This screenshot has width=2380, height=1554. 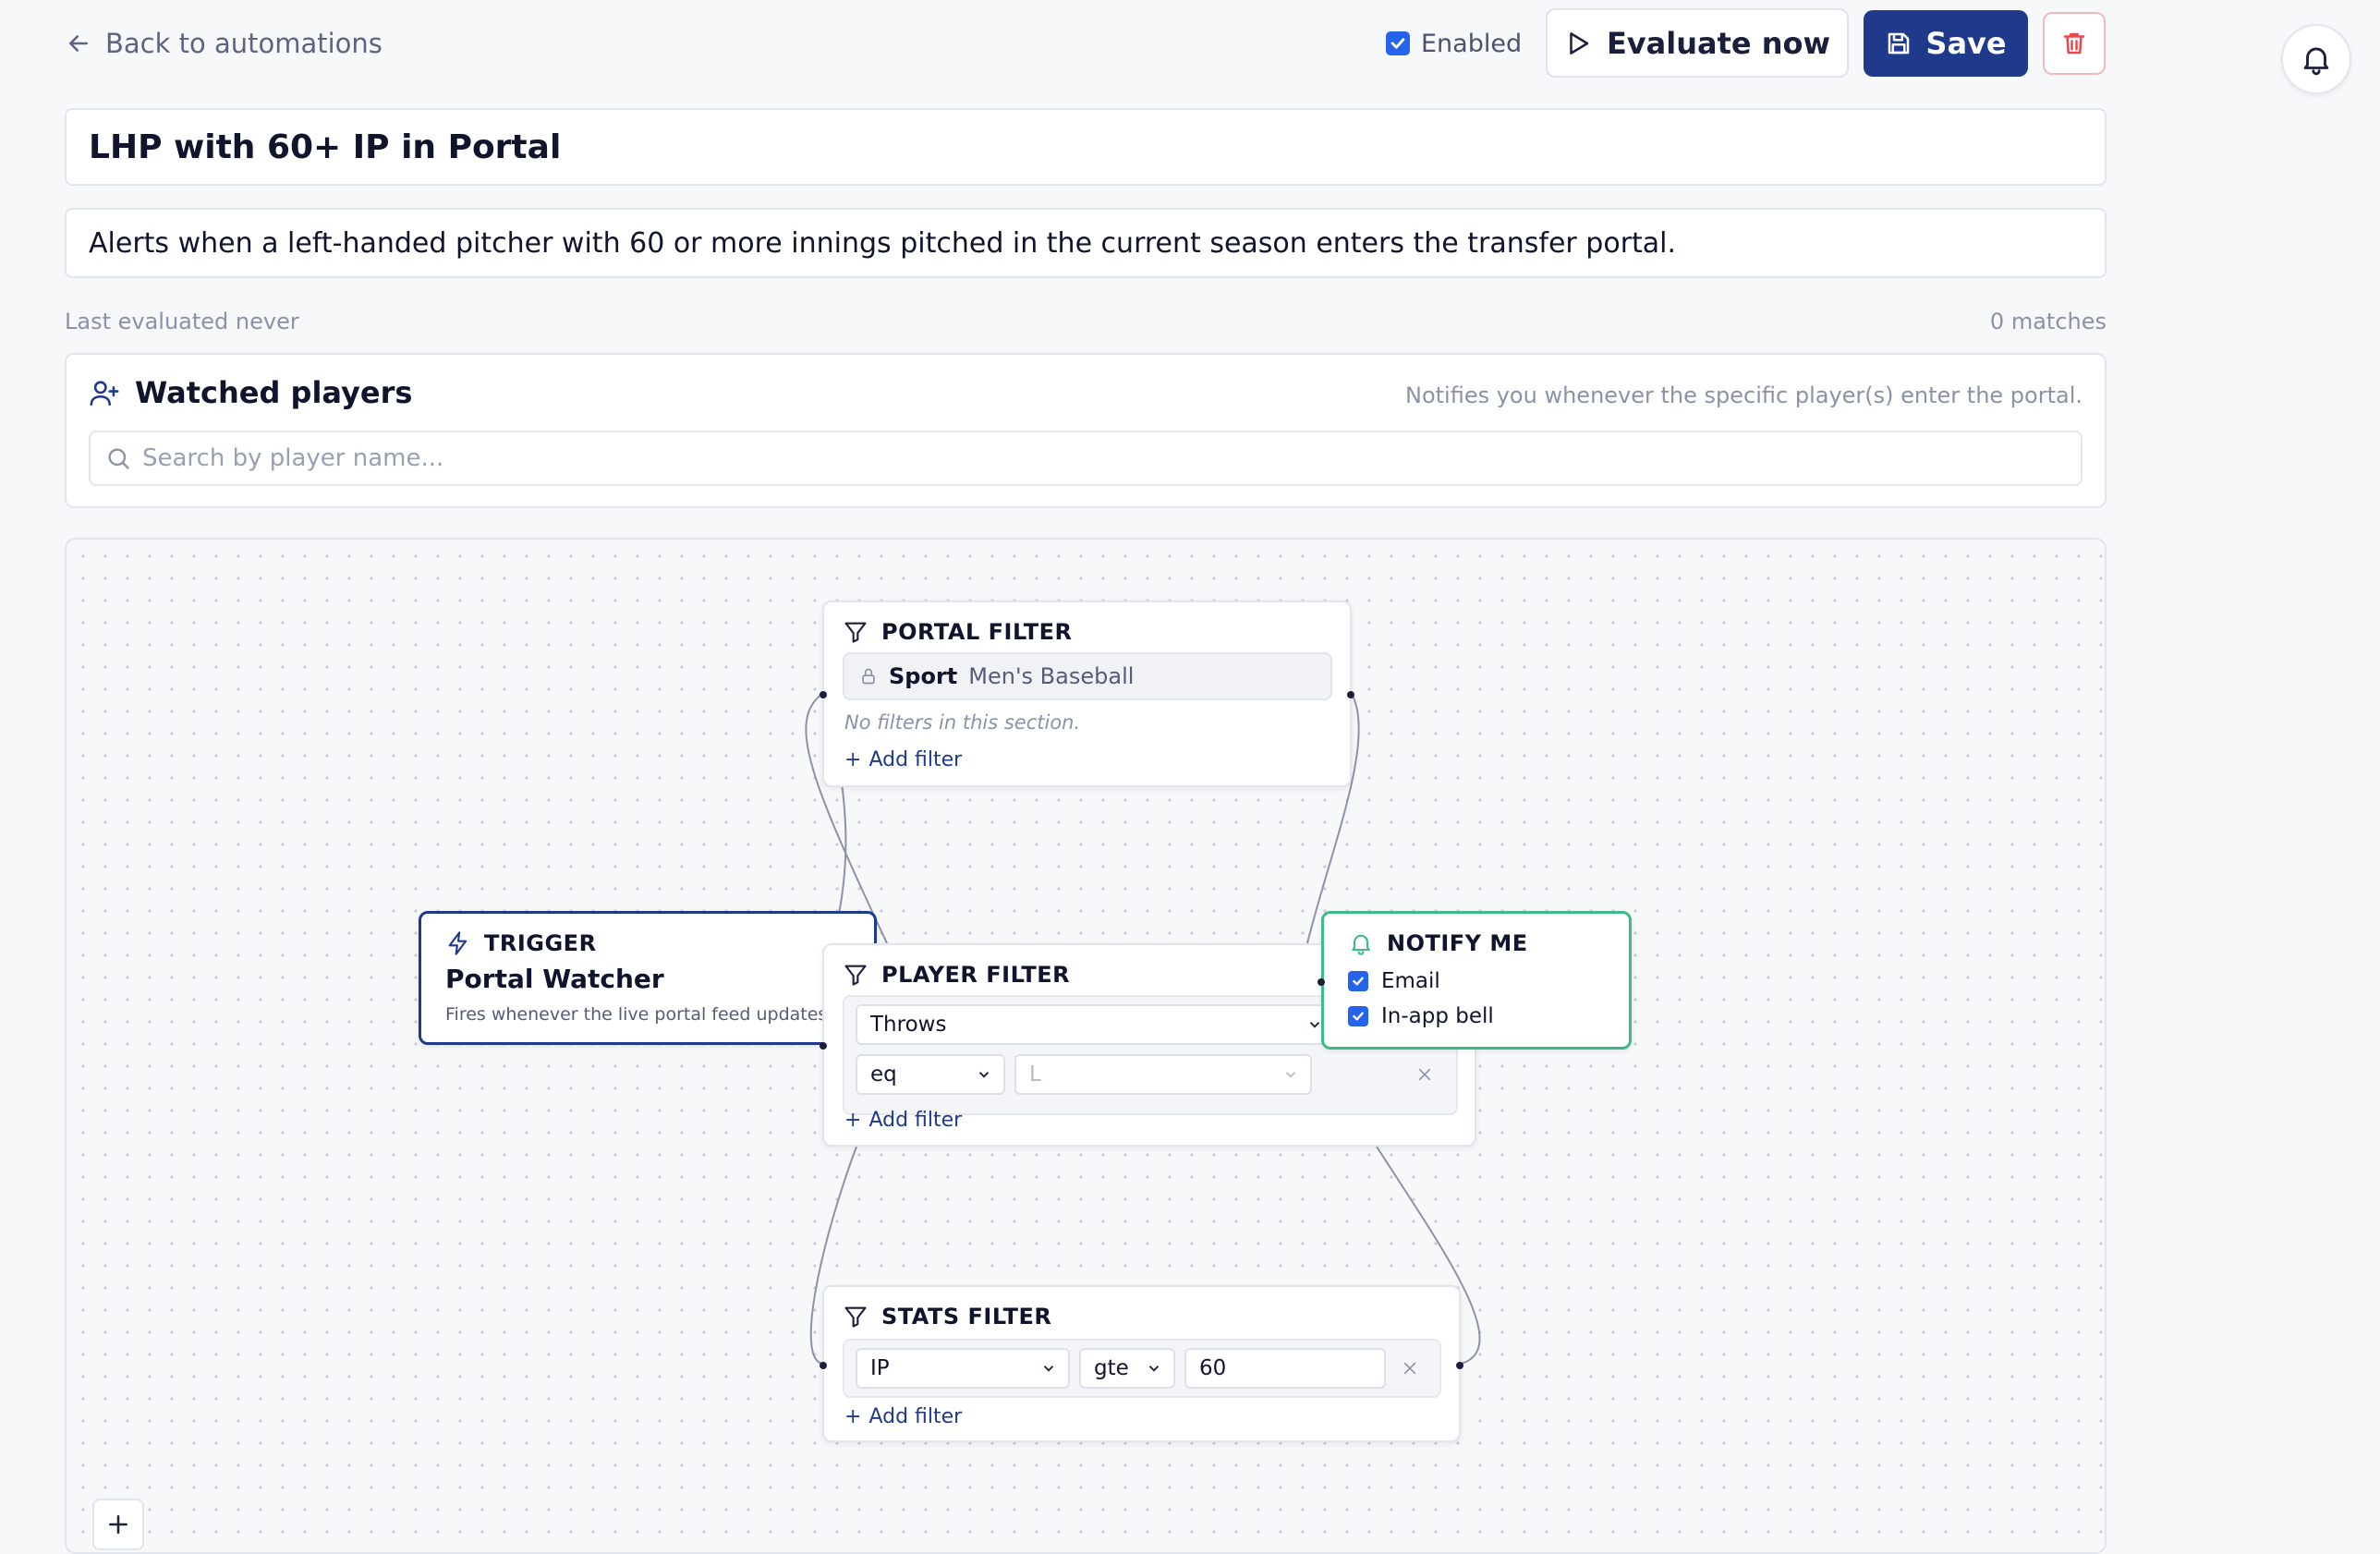 What do you see at coordinates (554, 979) in the screenshot?
I see `trigger-name: Portal Watcher` at bounding box center [554, 979].